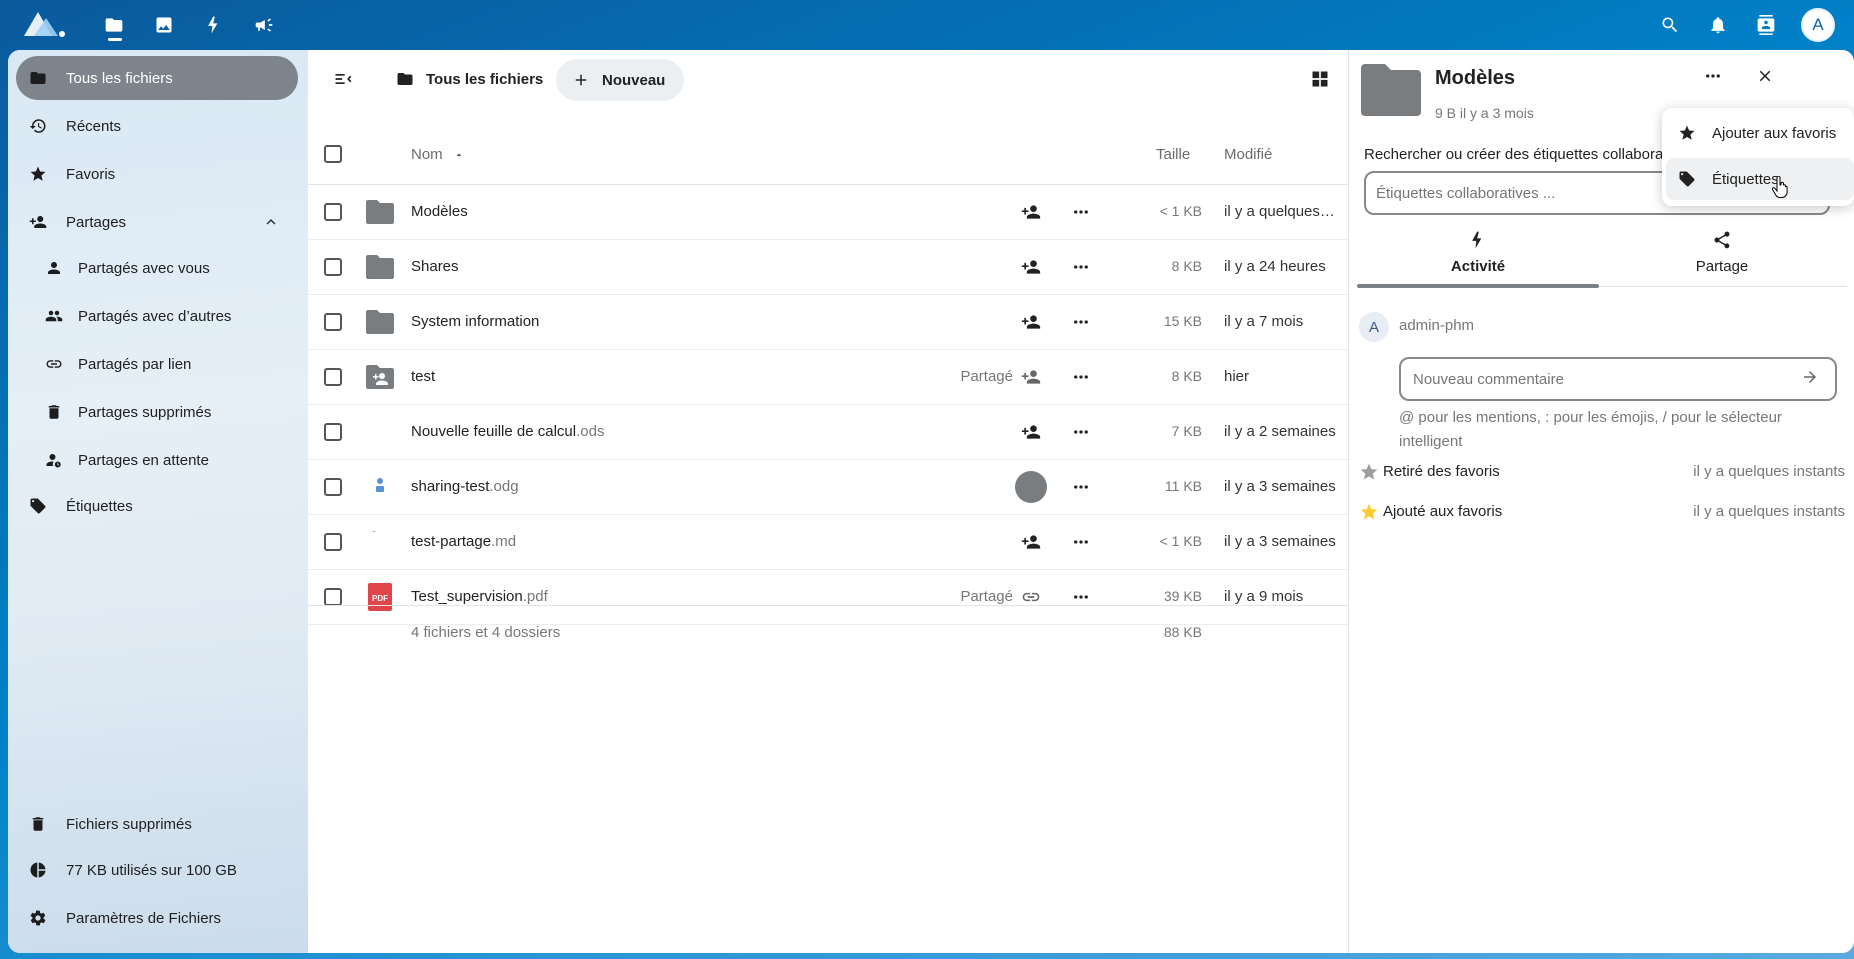 This screenshot has width=1854, height=959. I want to click on nav-item-deleted-shares: Partages supprimés, so click(165, 412).